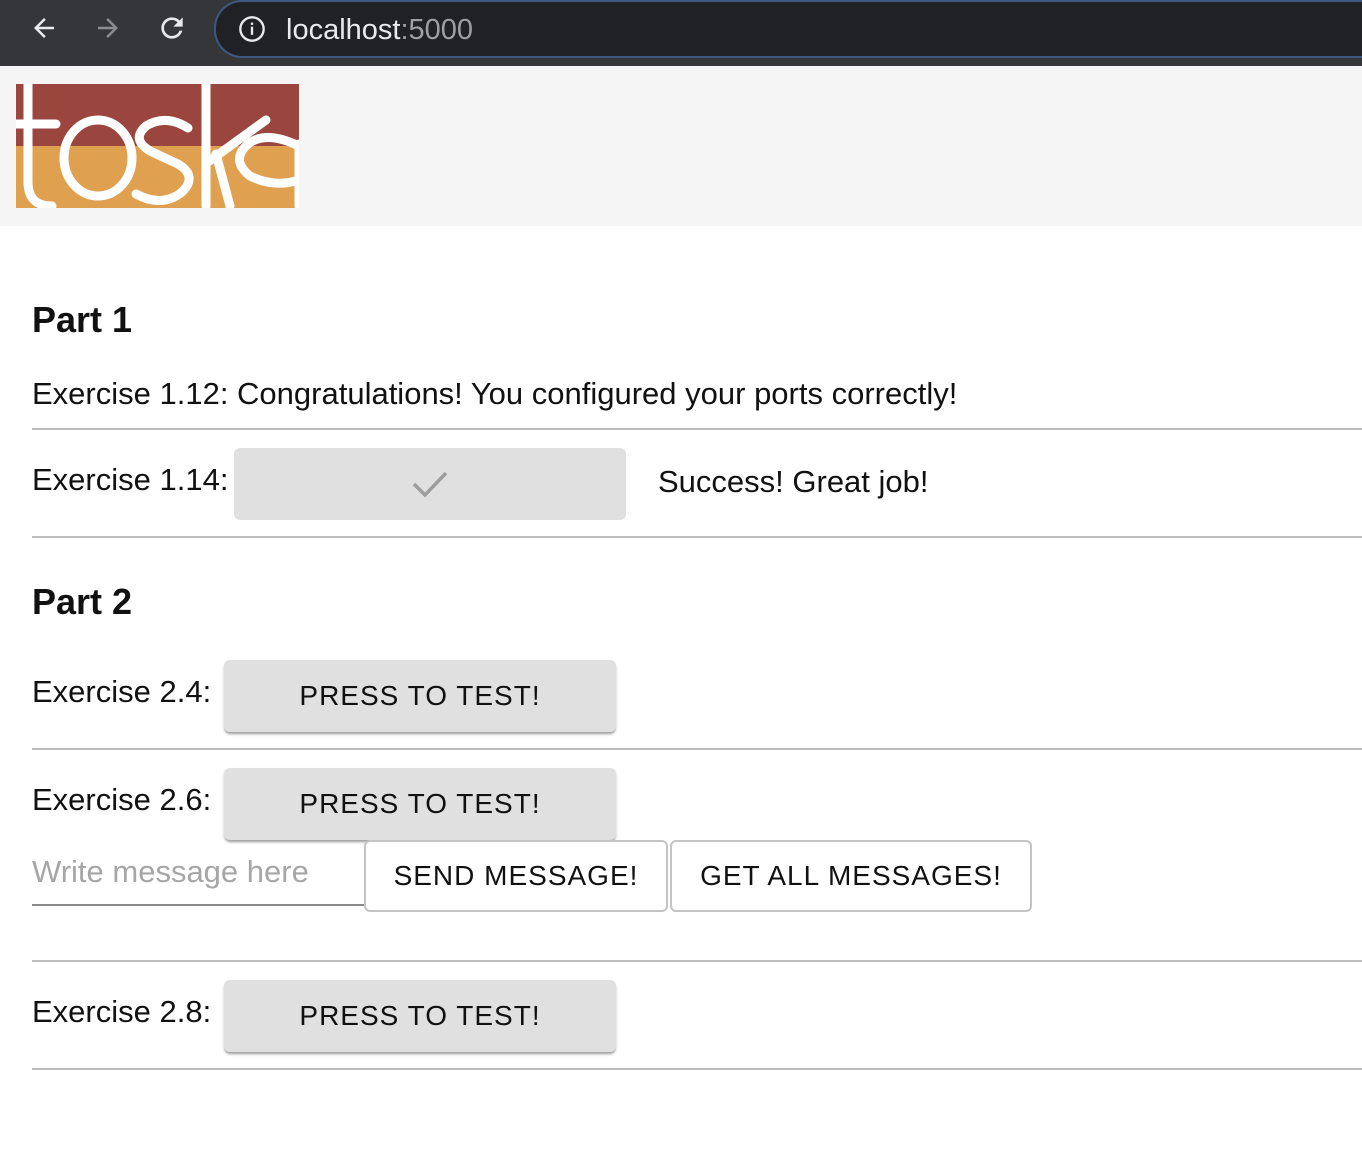 The height and width of the screenshot is (1156, 1362). I want to click on part1-heading: Part 1, so click(82, 319).